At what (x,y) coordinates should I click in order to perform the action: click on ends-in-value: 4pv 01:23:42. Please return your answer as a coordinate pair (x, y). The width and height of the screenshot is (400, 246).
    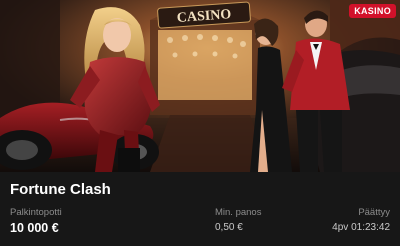
    Looking at the image, I should click on (361, 227).